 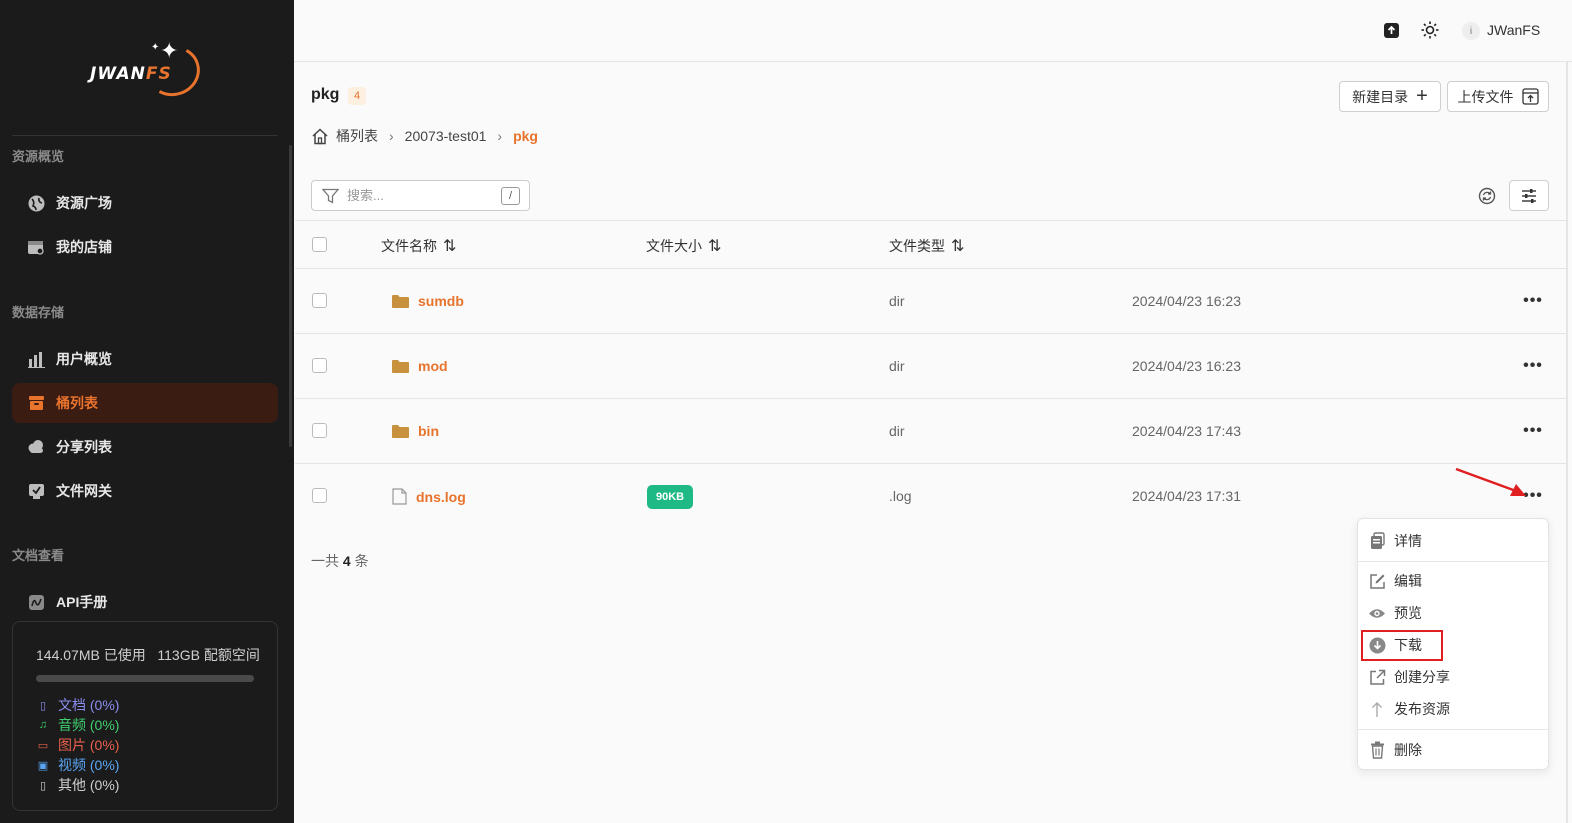 What do you see at coordinates (36, 359) in the screenshot?
I see `bar-chart-icon` at bounding box center [36, 359].